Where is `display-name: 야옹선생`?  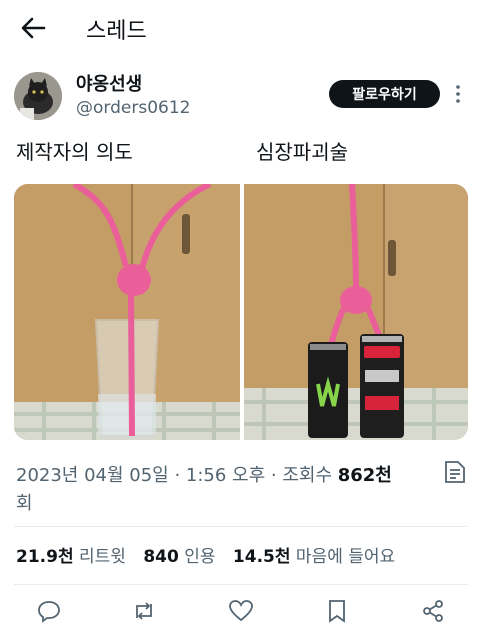 display-name: 야옹선생 is located at coordinates (109, 83).